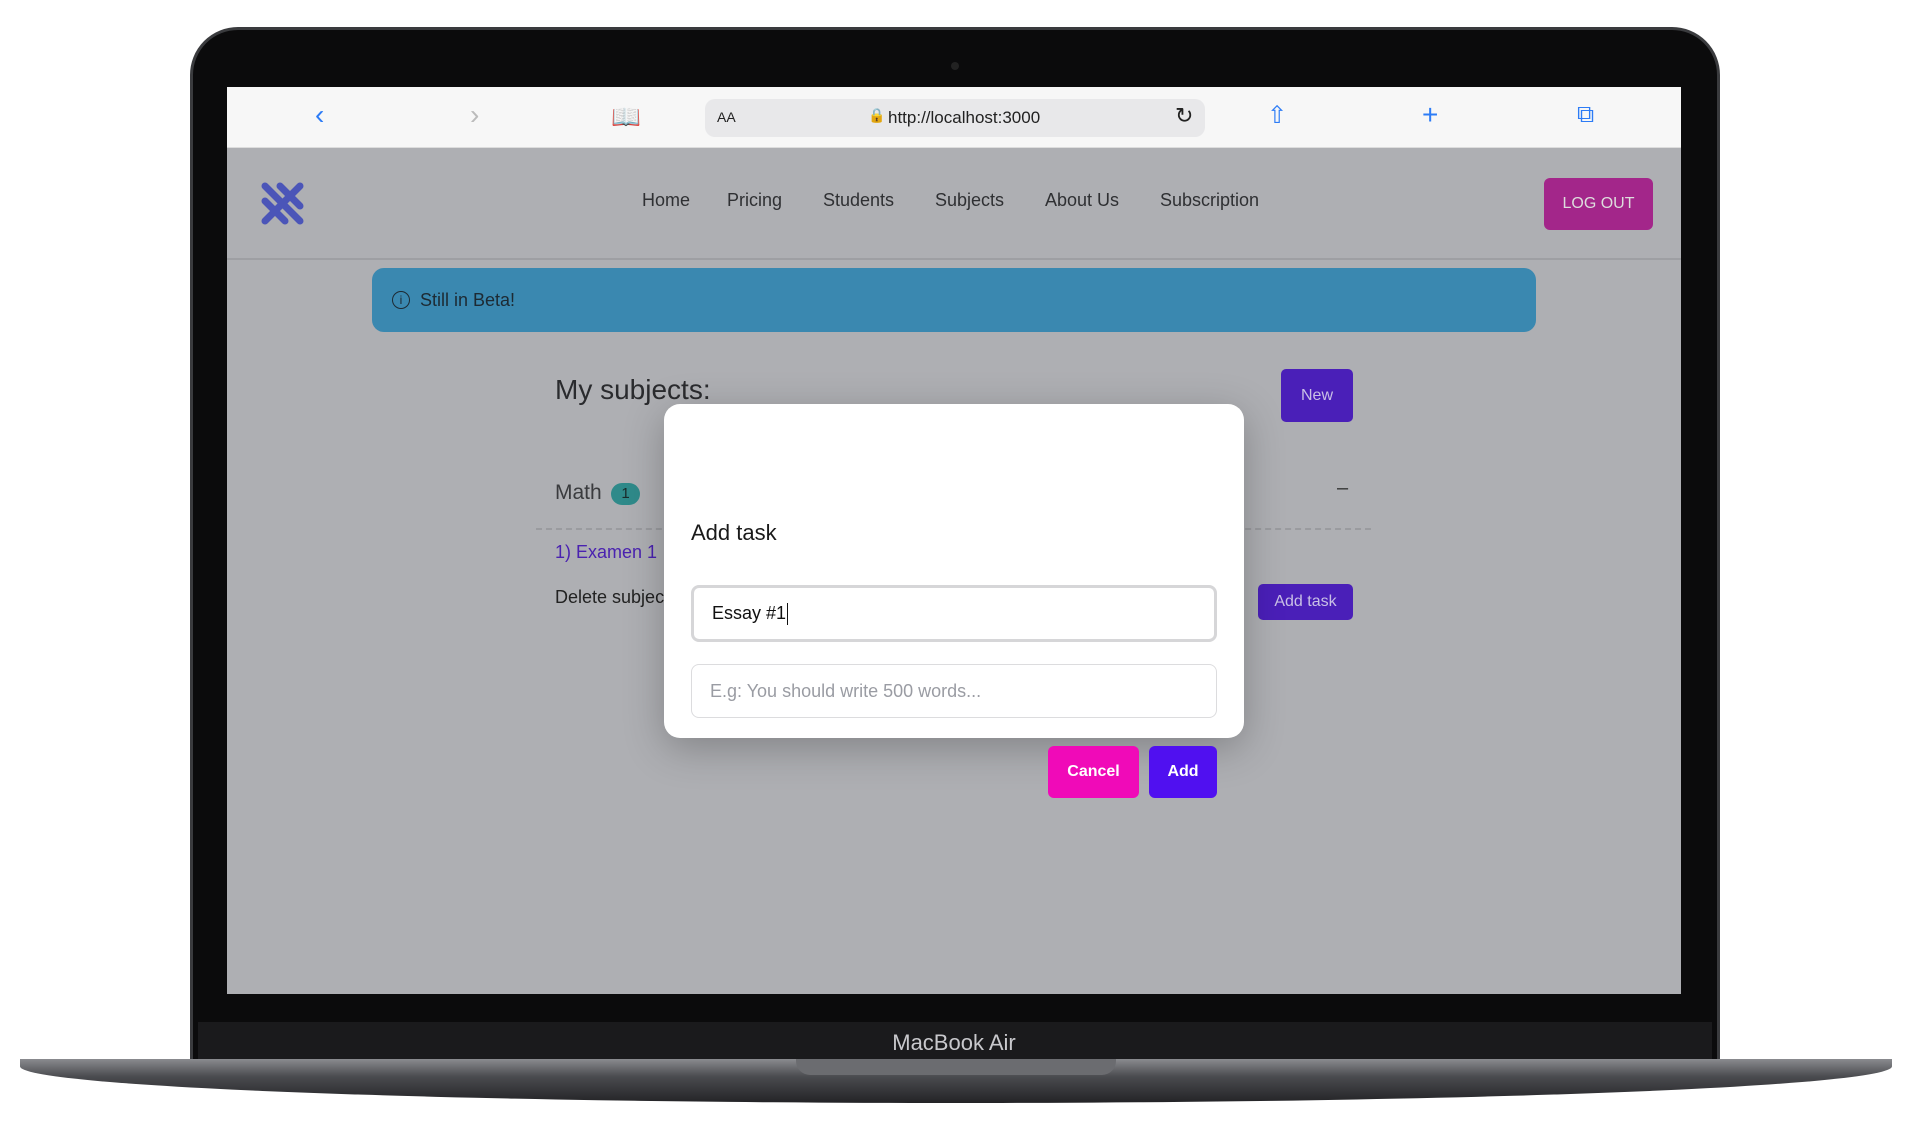  What do you see at coordinates (1317, 395) in the screenshot?
I see `new-subject-button: New` at bounding box center [1317, 395].